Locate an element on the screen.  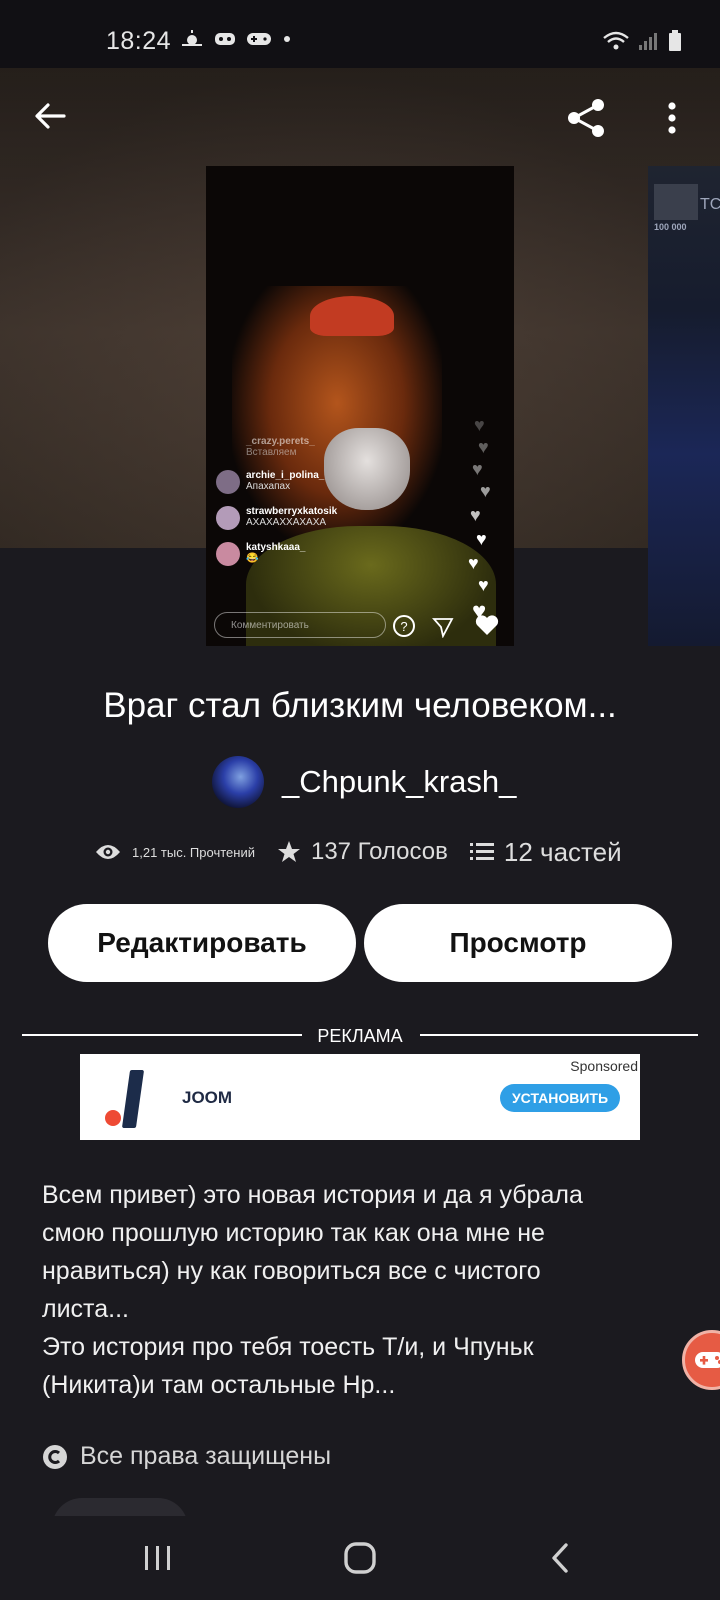
home-button is located at coordinates (360, 1558).